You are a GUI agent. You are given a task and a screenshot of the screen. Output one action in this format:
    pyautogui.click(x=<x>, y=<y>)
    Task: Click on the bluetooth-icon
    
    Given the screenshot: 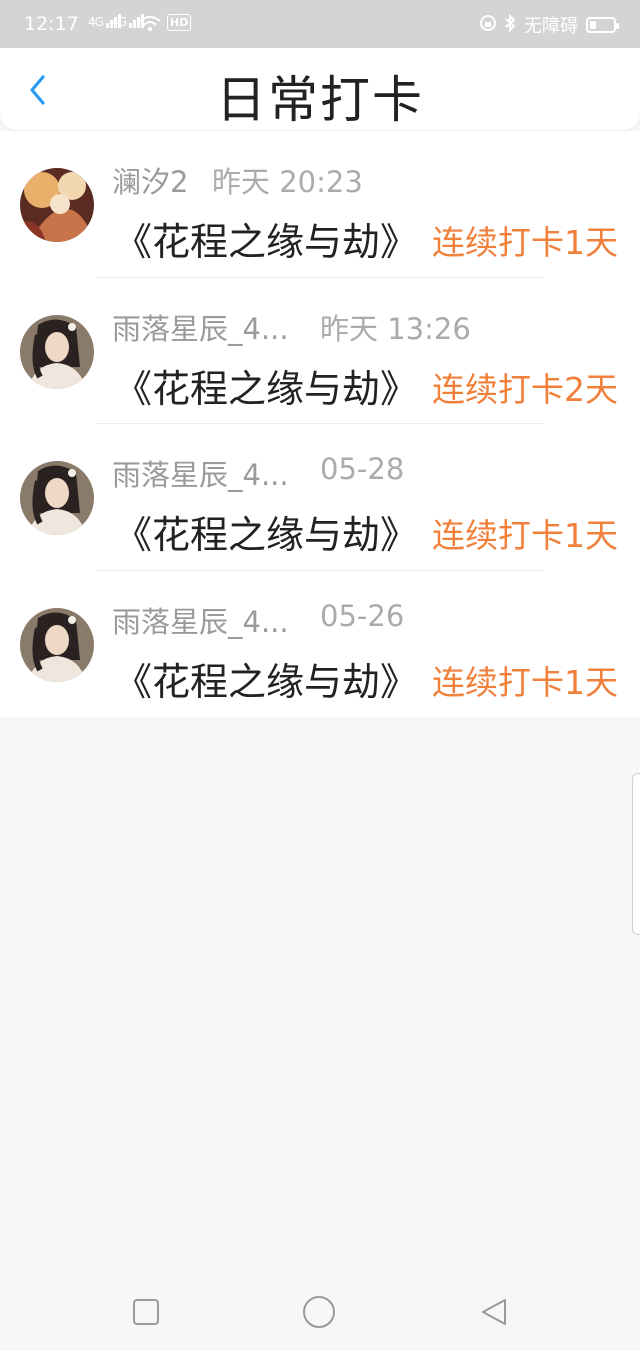 What is the action you would take?
    pyautogui.click(x=510, y=25)
    